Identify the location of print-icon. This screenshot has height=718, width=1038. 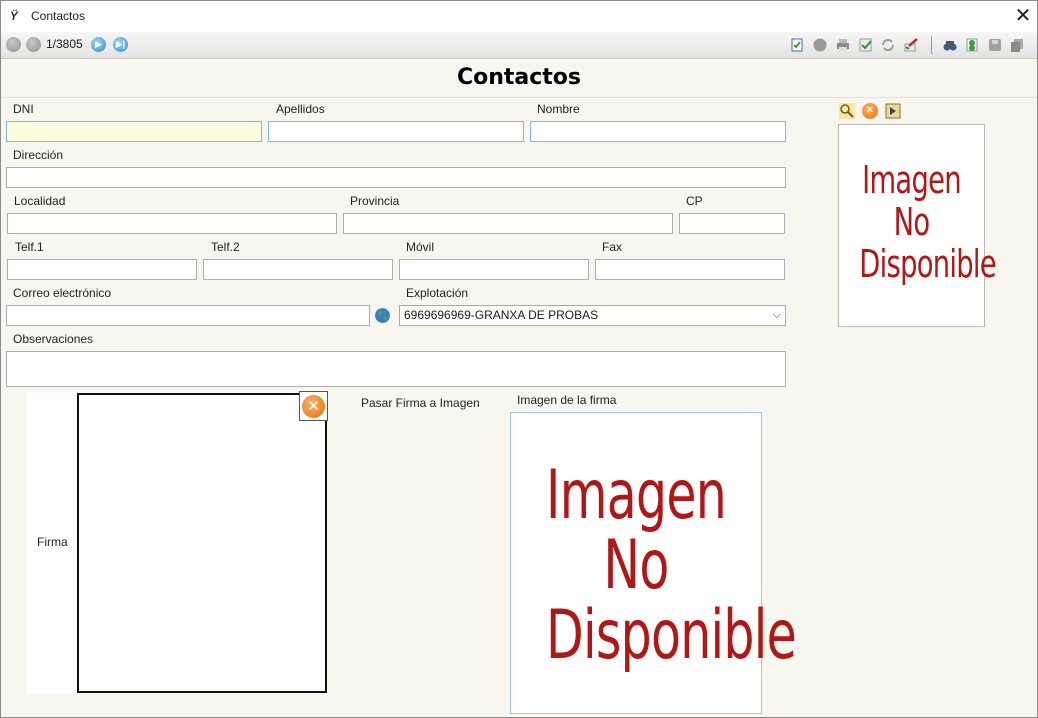
(843, 45).